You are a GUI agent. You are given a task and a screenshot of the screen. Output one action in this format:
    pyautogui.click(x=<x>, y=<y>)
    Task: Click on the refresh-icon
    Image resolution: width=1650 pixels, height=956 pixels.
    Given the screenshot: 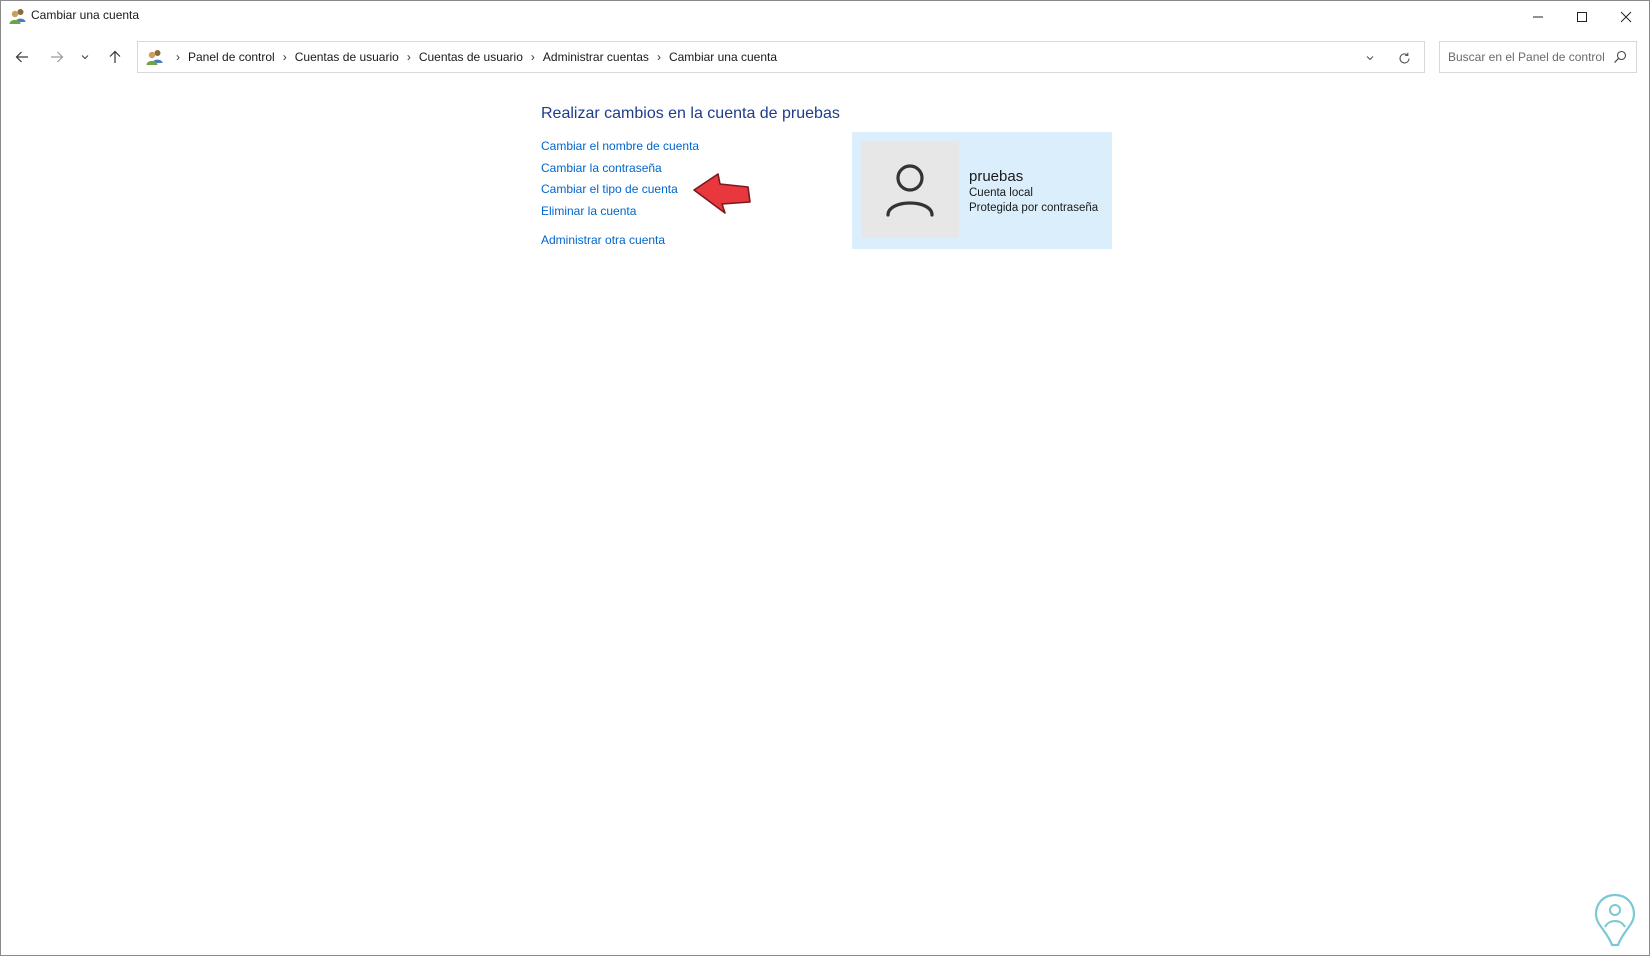 What is the action you would take?
    pyautogui.click(x=1404, y=58)
    